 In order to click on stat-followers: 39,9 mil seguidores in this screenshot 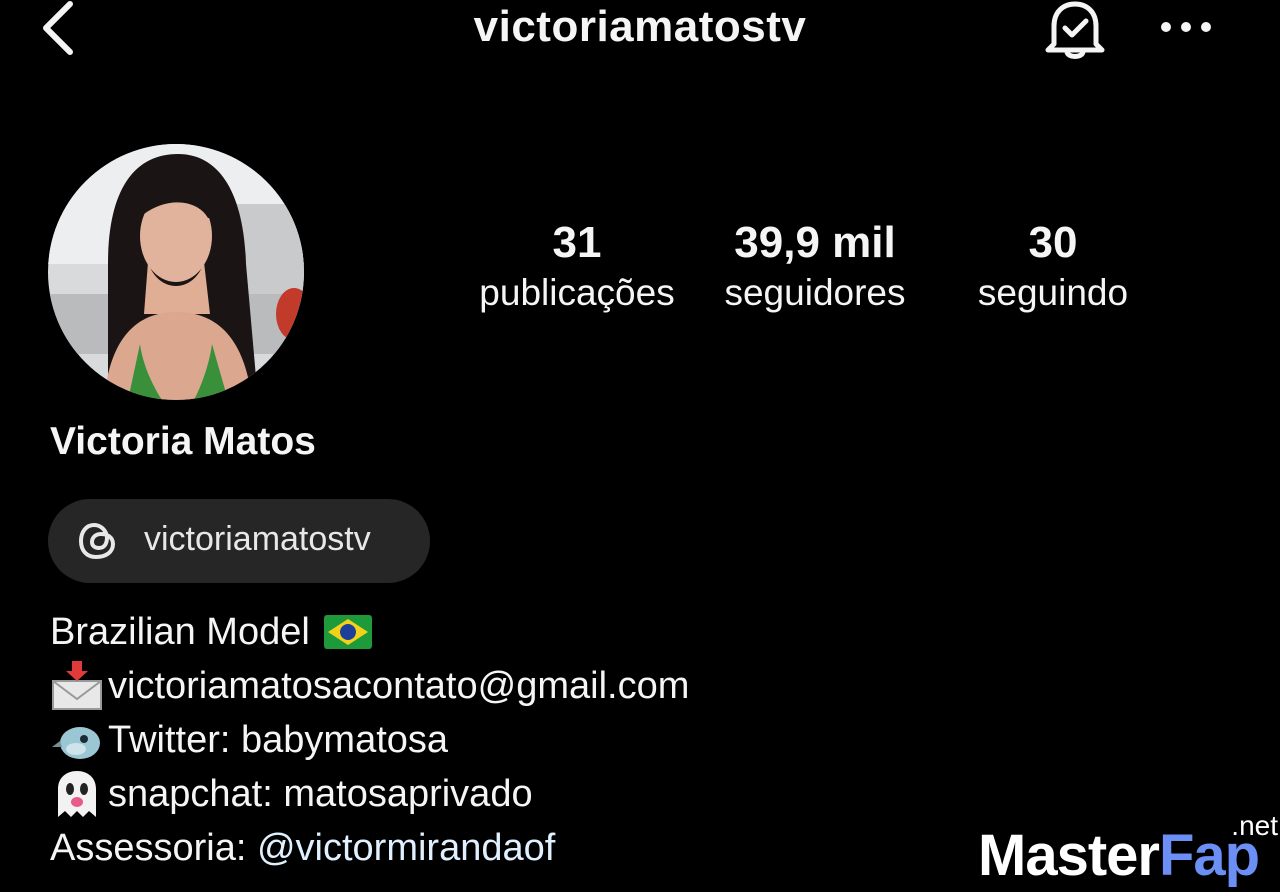, I will do `click(815, 268)`.